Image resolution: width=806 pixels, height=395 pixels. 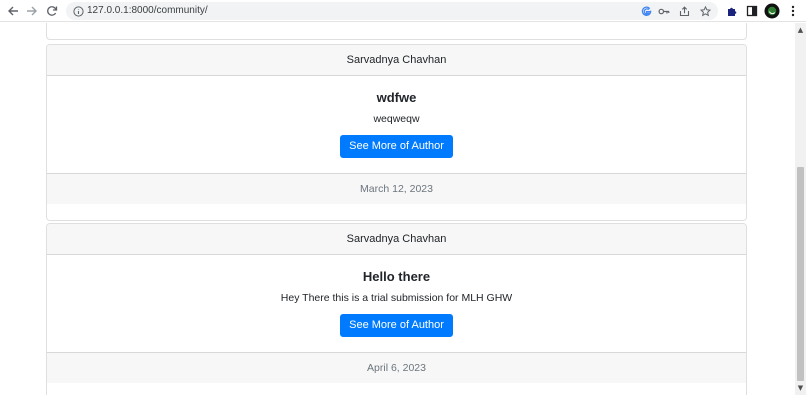 What do you see at coordinates (772, 11) in the screenshot?
I see `profile-avatar` at bounding box center [772, 11].